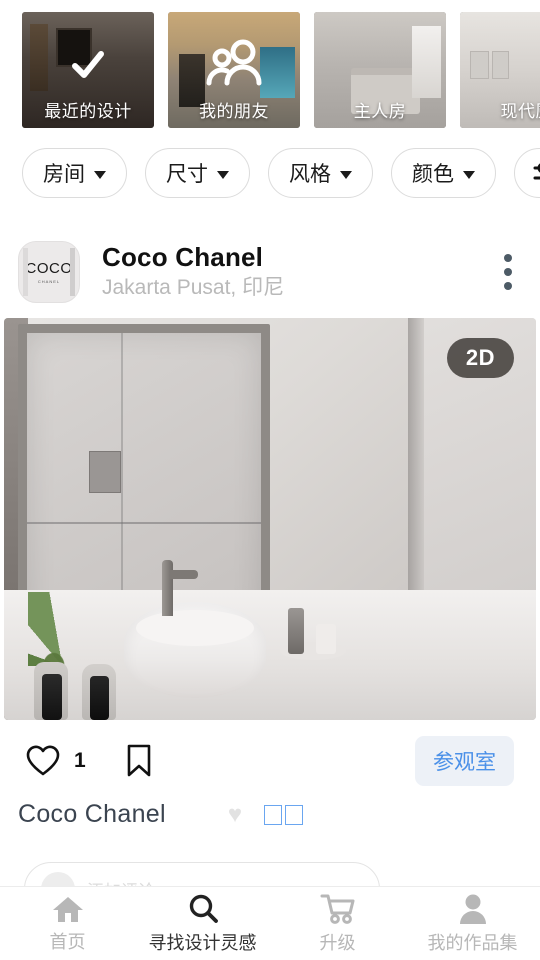 The height and width of the screenshot is (960, 540). What do you see at coordinates (464, 761) in the screenshot?
I see `visit-room-button: 参观室` at bounding box center [464, 761].